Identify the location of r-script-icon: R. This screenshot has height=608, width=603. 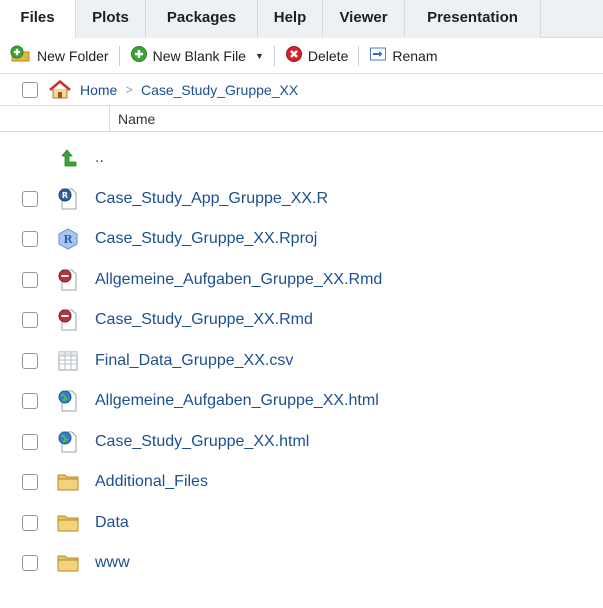
(68, 199).